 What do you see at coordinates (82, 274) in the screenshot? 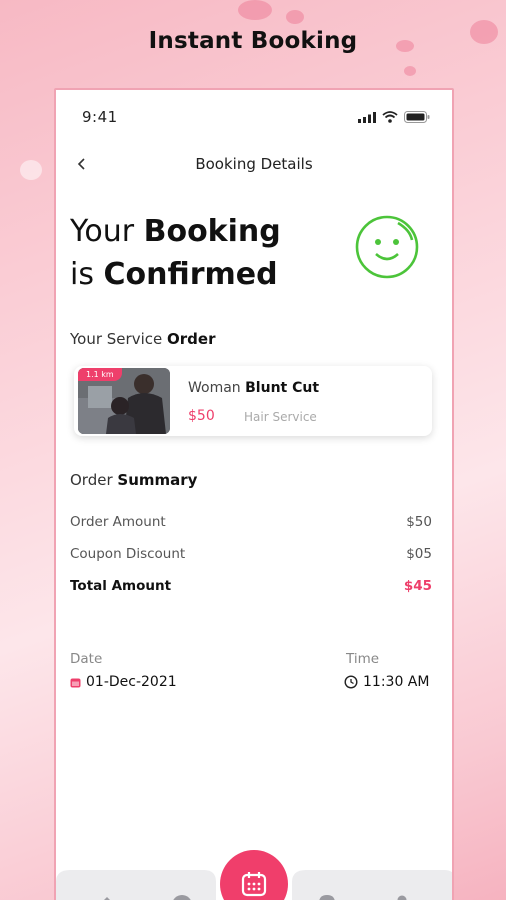
I see `confirmation-line2-light: is` at bounding box center [82, 274].